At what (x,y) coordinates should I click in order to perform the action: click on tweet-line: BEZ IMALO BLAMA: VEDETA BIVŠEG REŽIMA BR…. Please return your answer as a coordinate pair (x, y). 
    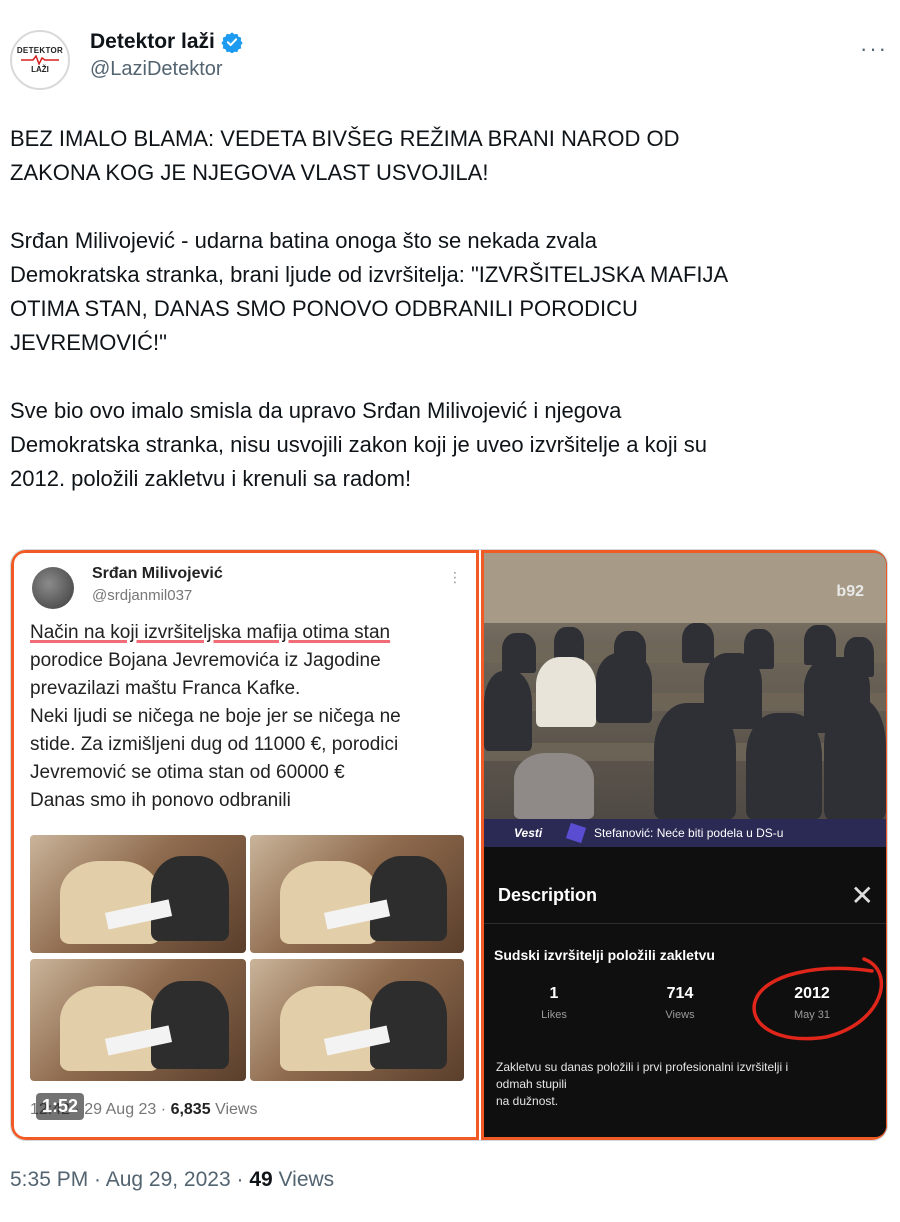
    Looking at the image, I should click on (345, 138).